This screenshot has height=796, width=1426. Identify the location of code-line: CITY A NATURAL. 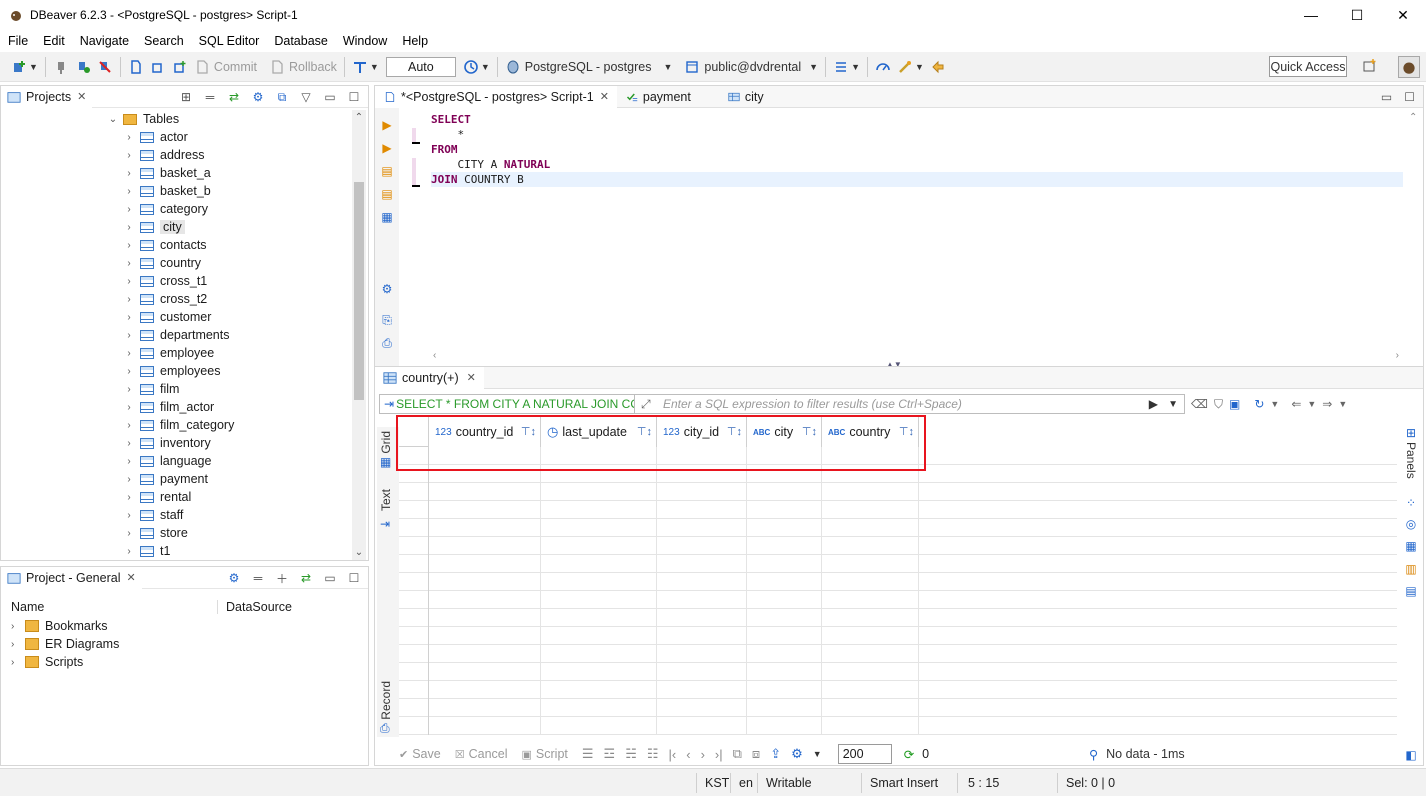
(917, 164).